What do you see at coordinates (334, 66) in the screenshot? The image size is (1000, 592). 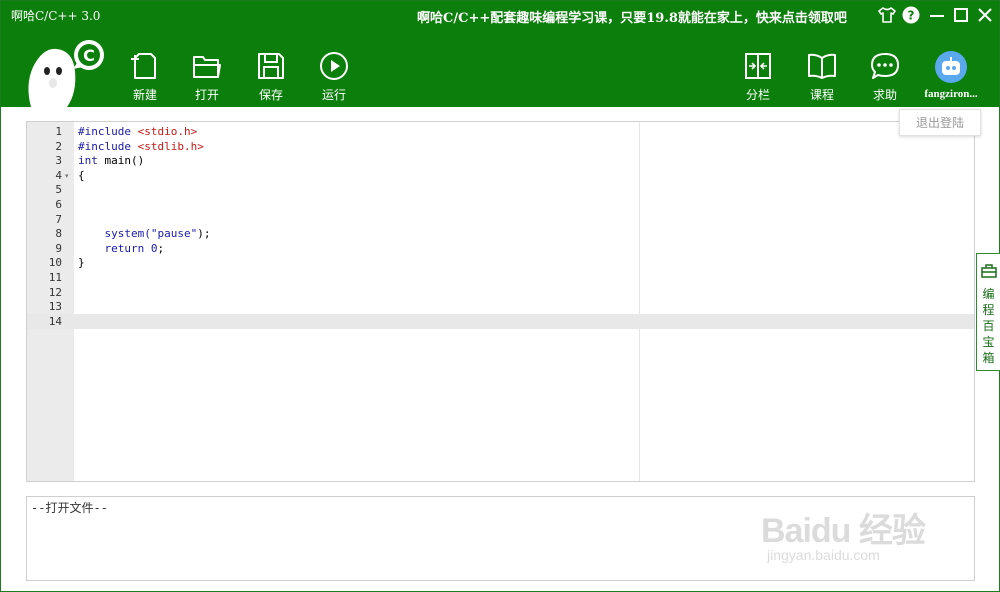 I see `play-icon` at bounding box center [334, 66].